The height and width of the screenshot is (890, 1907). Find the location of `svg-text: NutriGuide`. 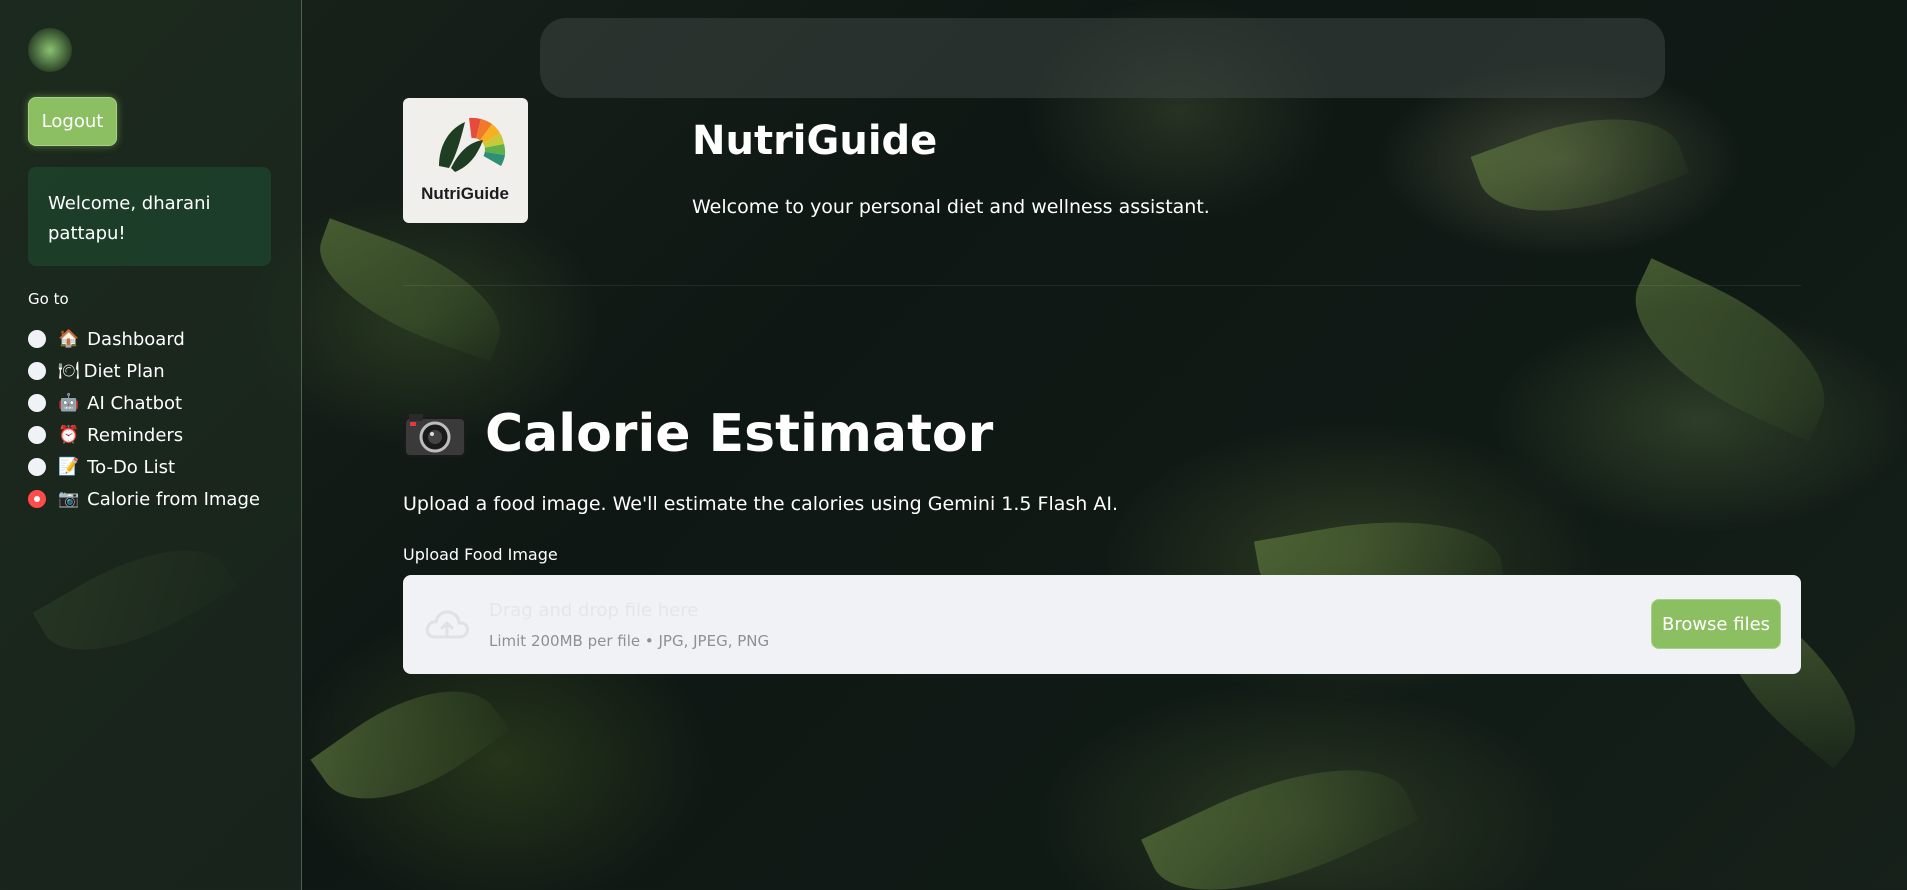

svg-text: NutriGuide is located at coordinates (465, 193).